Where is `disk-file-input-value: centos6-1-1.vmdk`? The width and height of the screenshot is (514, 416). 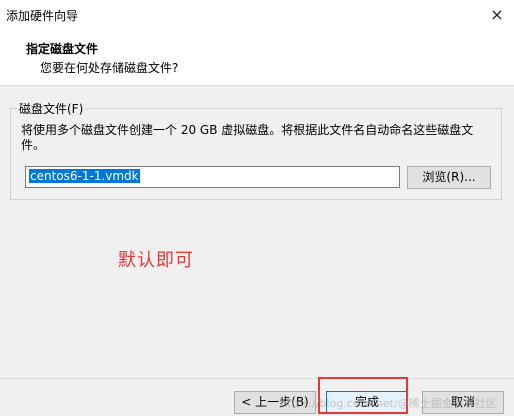
disk-file-input-value: centos6-1-1.vmdk is located at coordinates (84, 176).